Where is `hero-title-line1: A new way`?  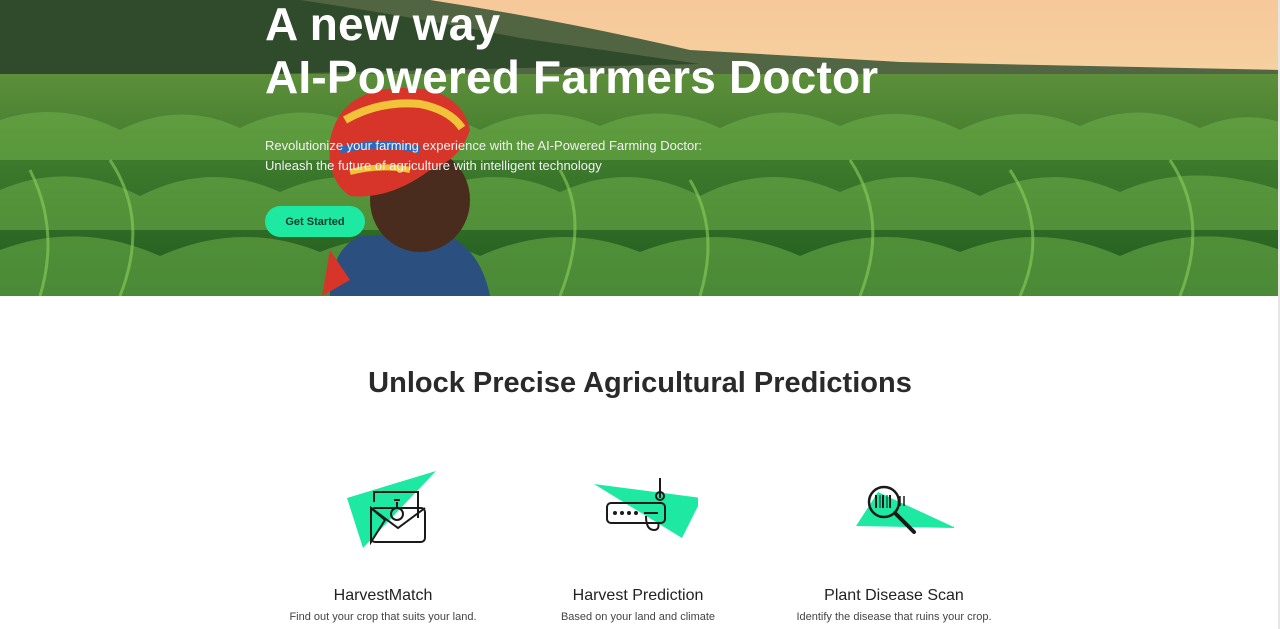
hero-title-line1: A new way is located at coordinates (383, 25).